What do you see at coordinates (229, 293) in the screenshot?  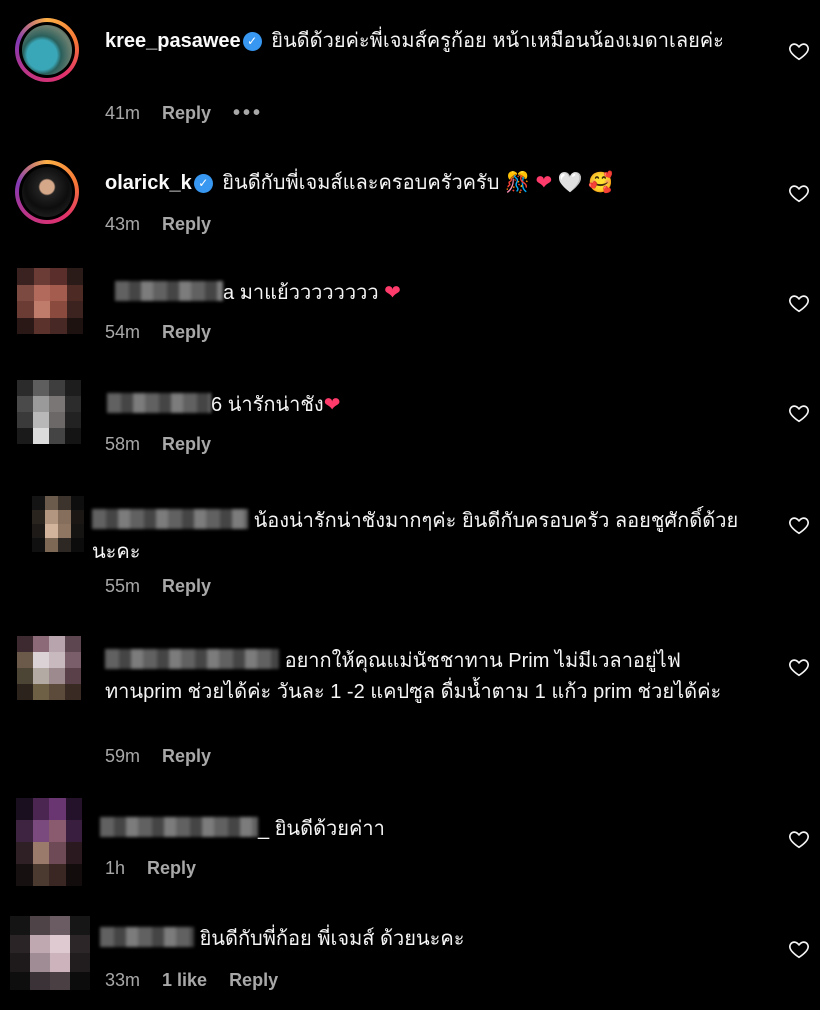 I see `username-suffix: a` at bounding box center [229, 293].